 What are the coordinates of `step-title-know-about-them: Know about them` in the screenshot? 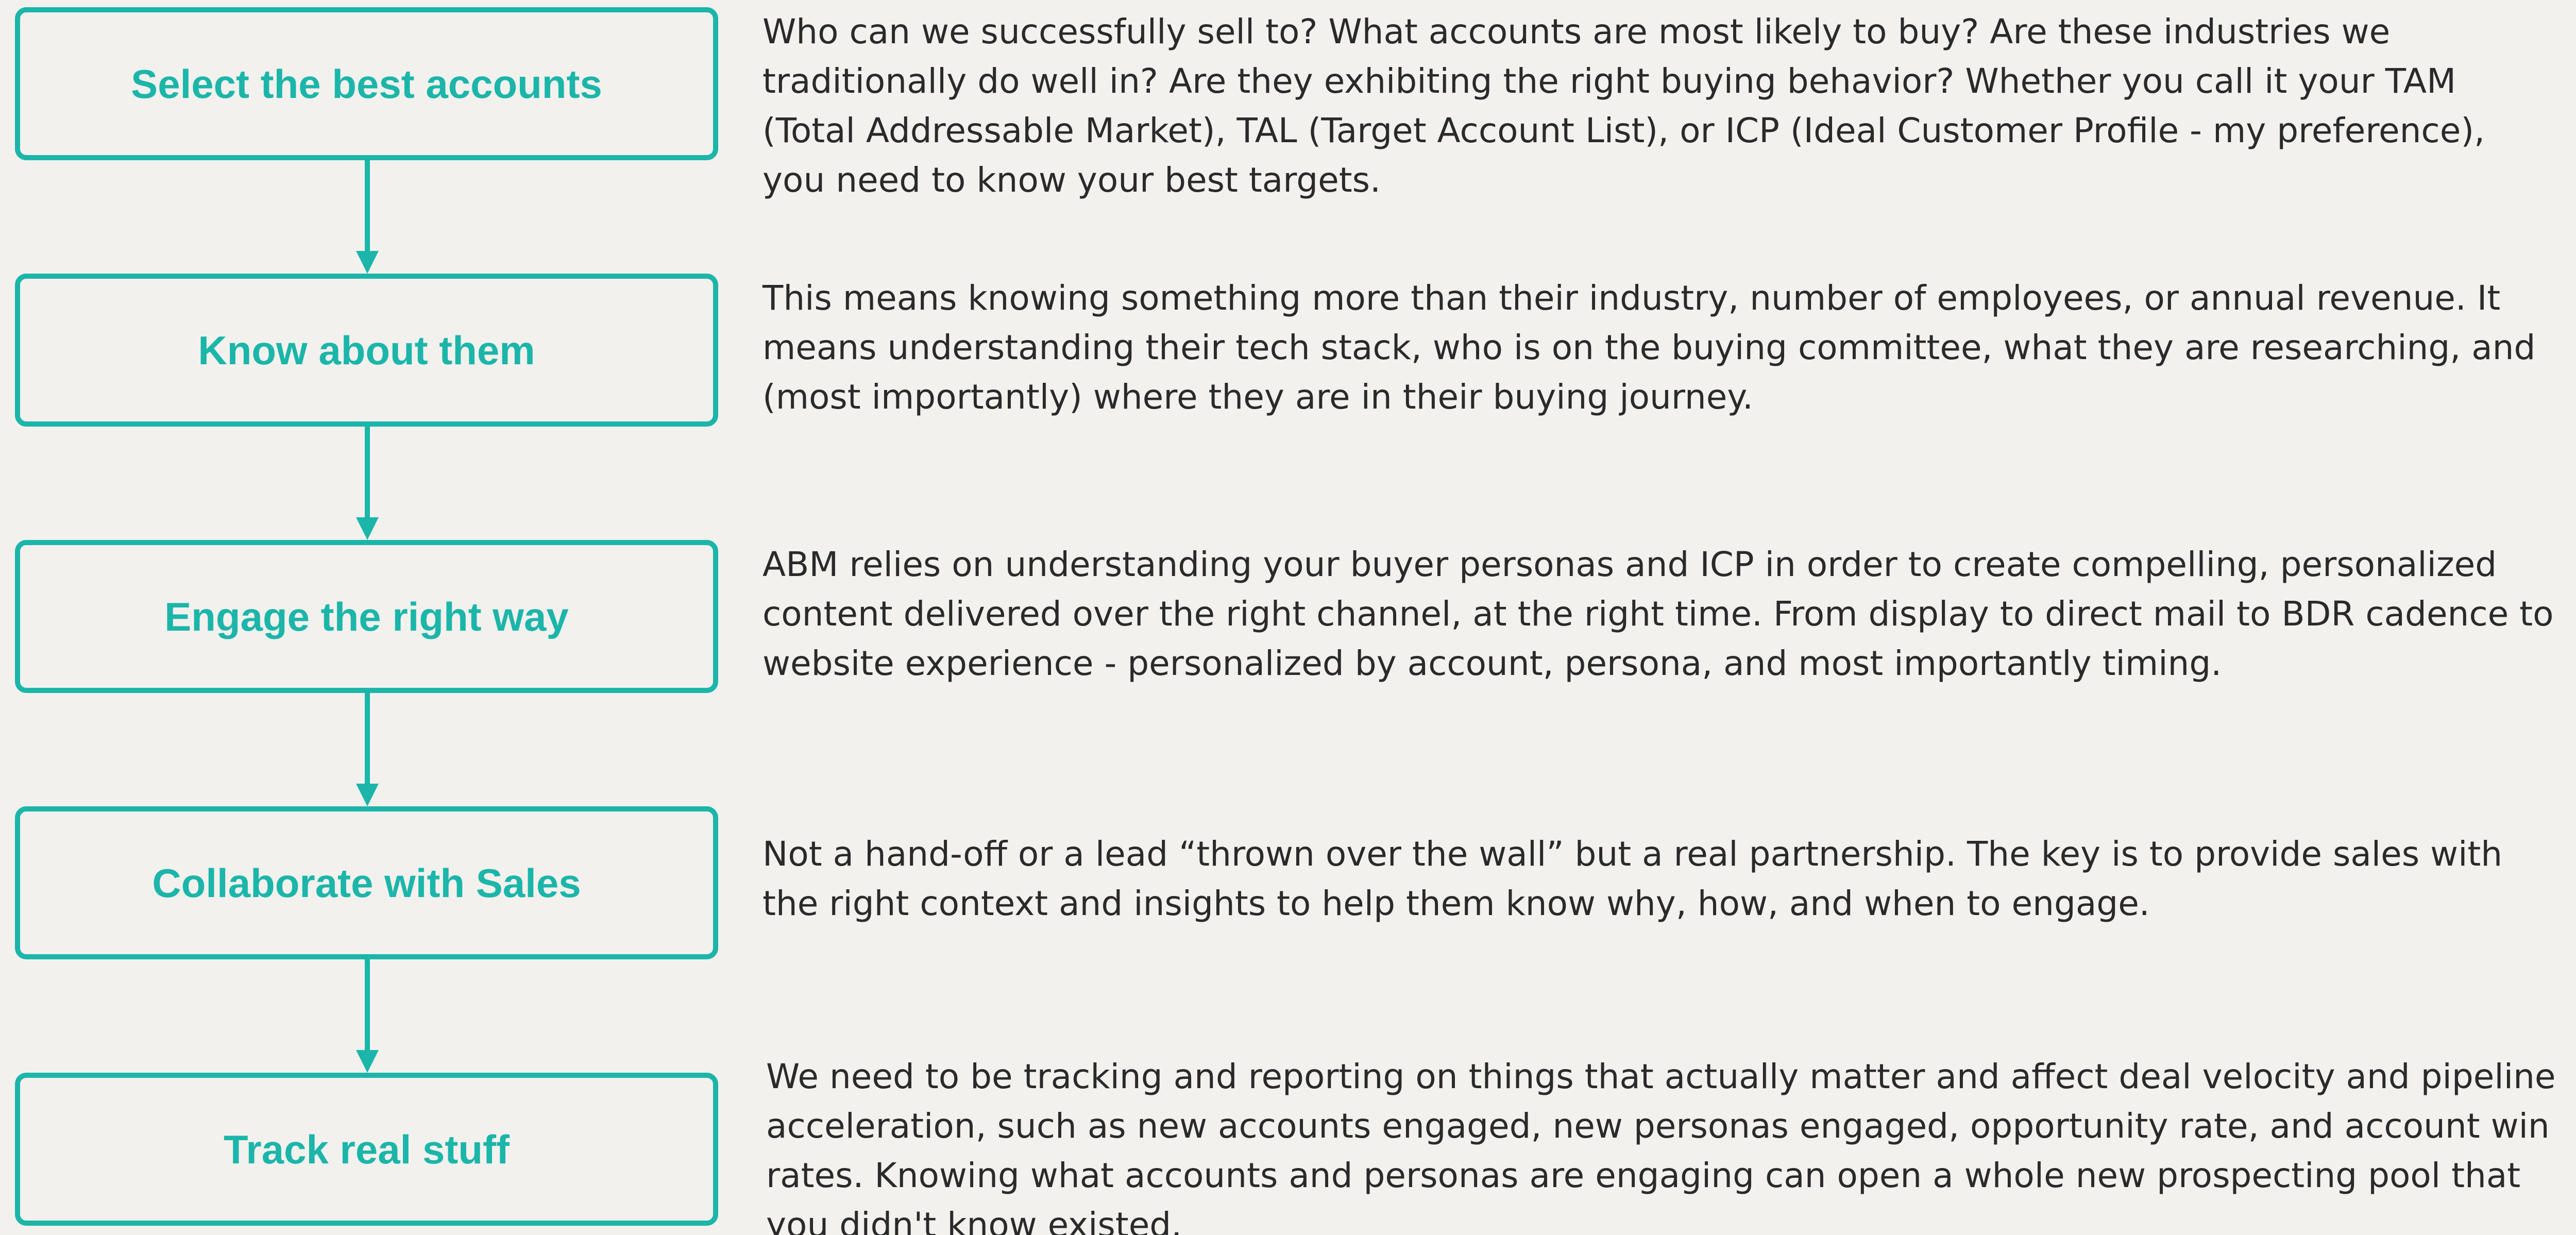 It's located at (366, 350).